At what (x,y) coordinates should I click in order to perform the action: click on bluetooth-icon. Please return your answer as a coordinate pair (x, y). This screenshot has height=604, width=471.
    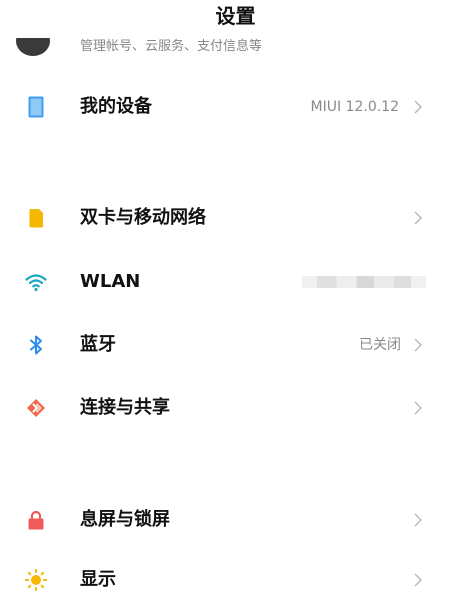
    Looking at the image, I should click on (36, 345).